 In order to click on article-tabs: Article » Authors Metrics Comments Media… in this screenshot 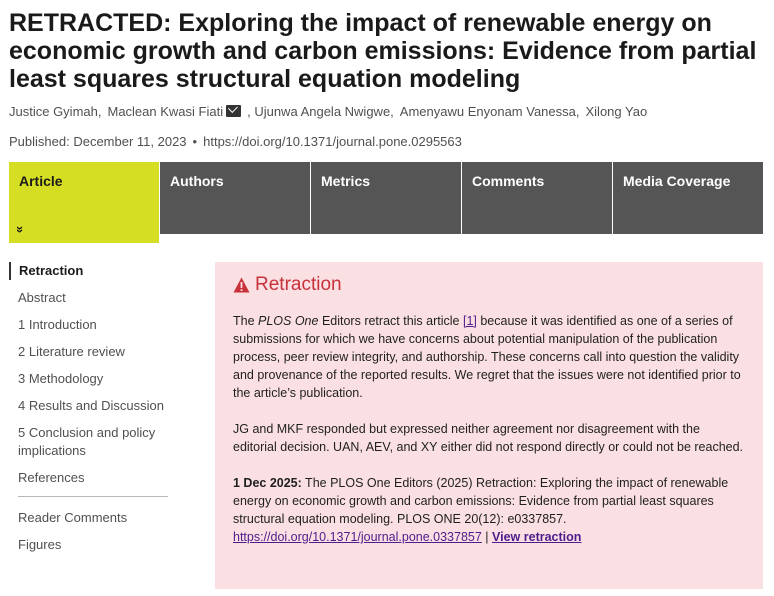, I will do `click(386, 202)`.